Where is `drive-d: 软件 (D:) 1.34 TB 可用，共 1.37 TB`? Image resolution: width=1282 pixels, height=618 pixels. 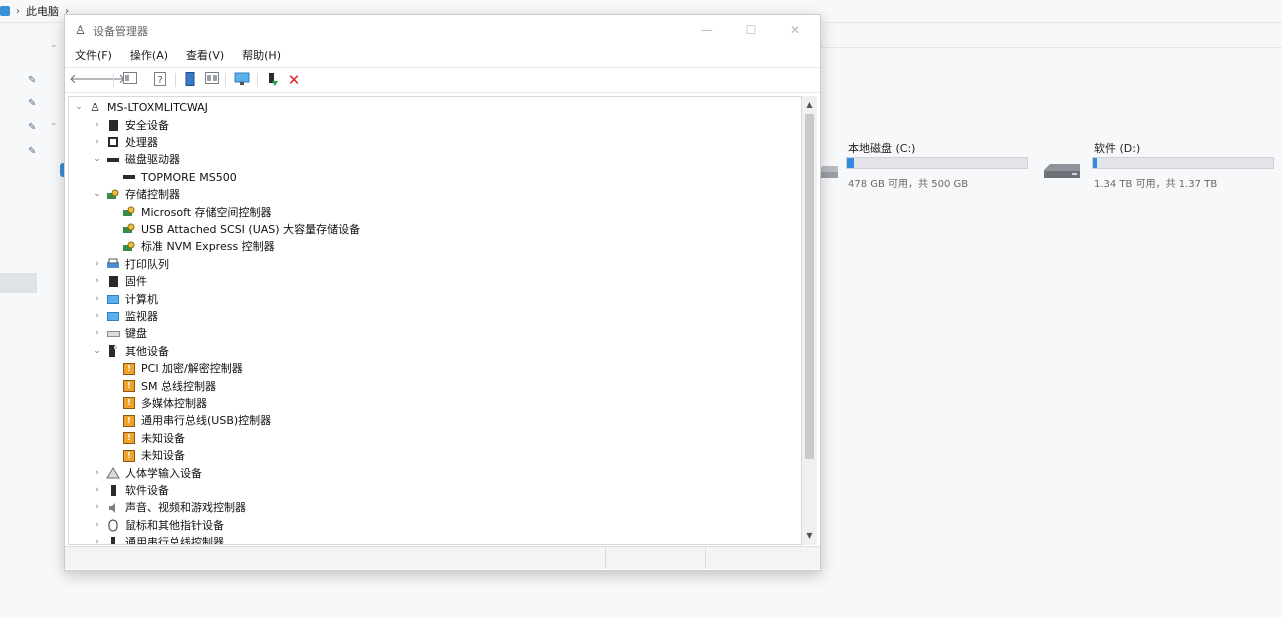
drive-d: 软件 (D:) 1.34 TB 可用，共 1.37 TB is located at coordinates (1160, 165).